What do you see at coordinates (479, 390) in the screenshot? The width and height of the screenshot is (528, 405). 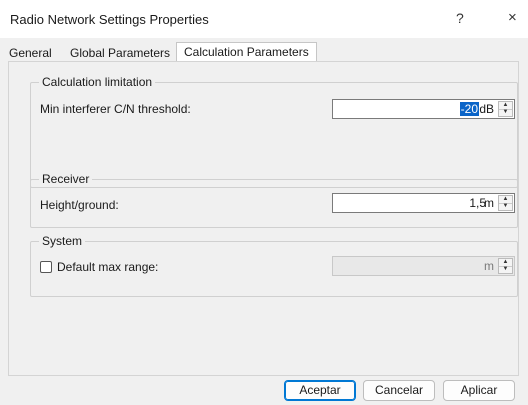 I see `aplicar-button: Aplicar` at bounding box center [479, 390].